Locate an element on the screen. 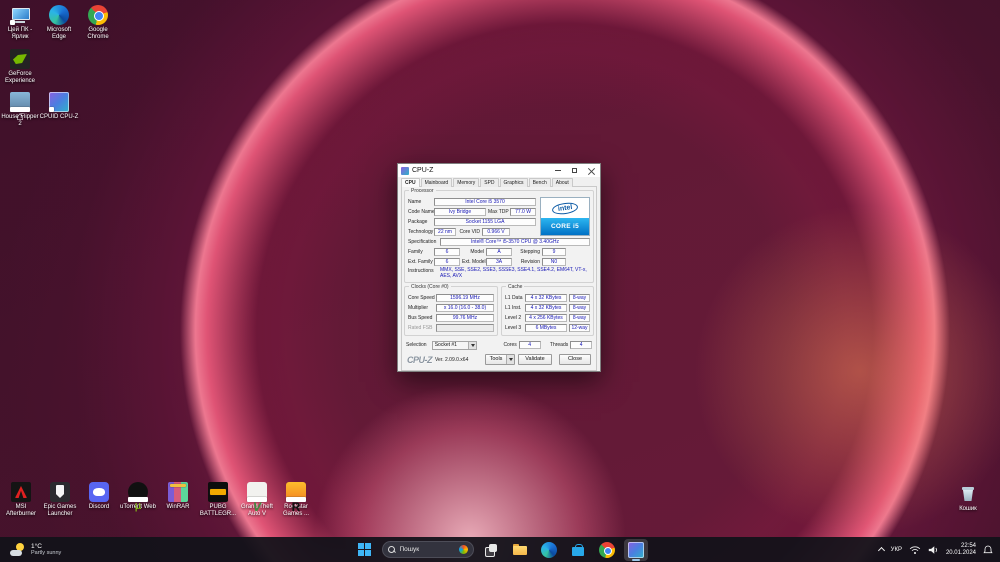  tab-spd: SPD is located at coordinates (489, 182).